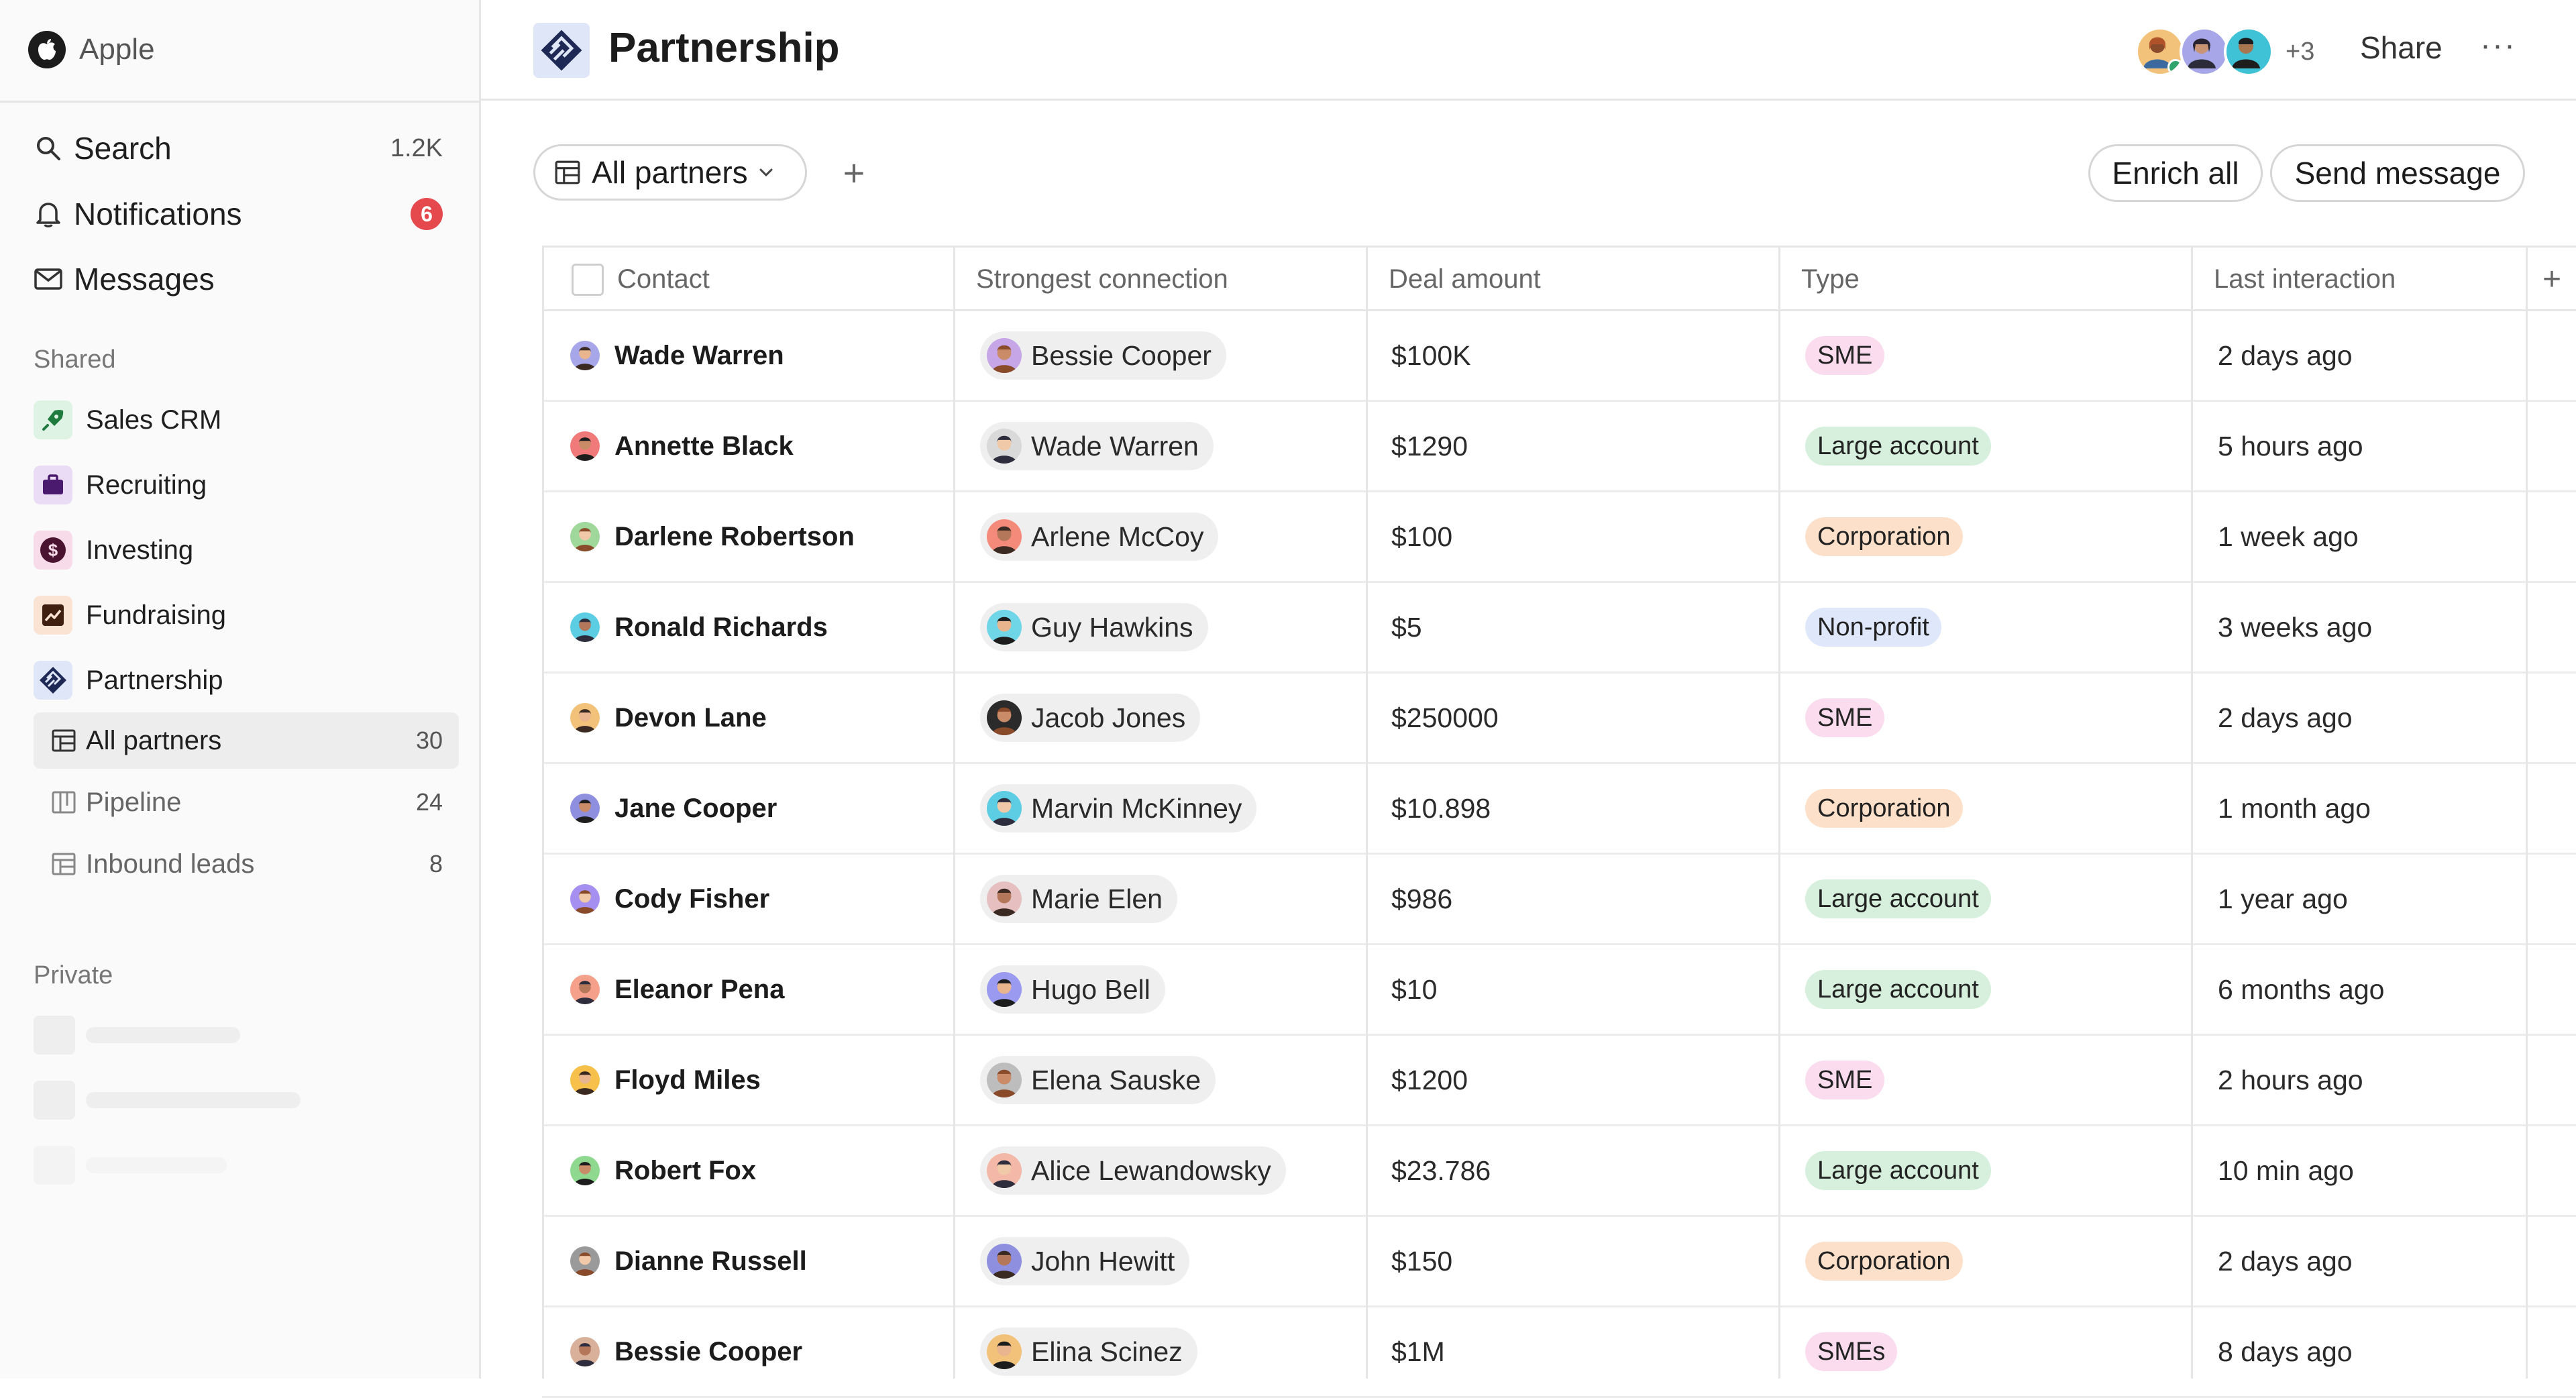 This screenshot has height=1398, width=2576. Describe the element at coordinates (1573, 899) in the screenshot. I see `deal-amount-cell: $986` at that location.